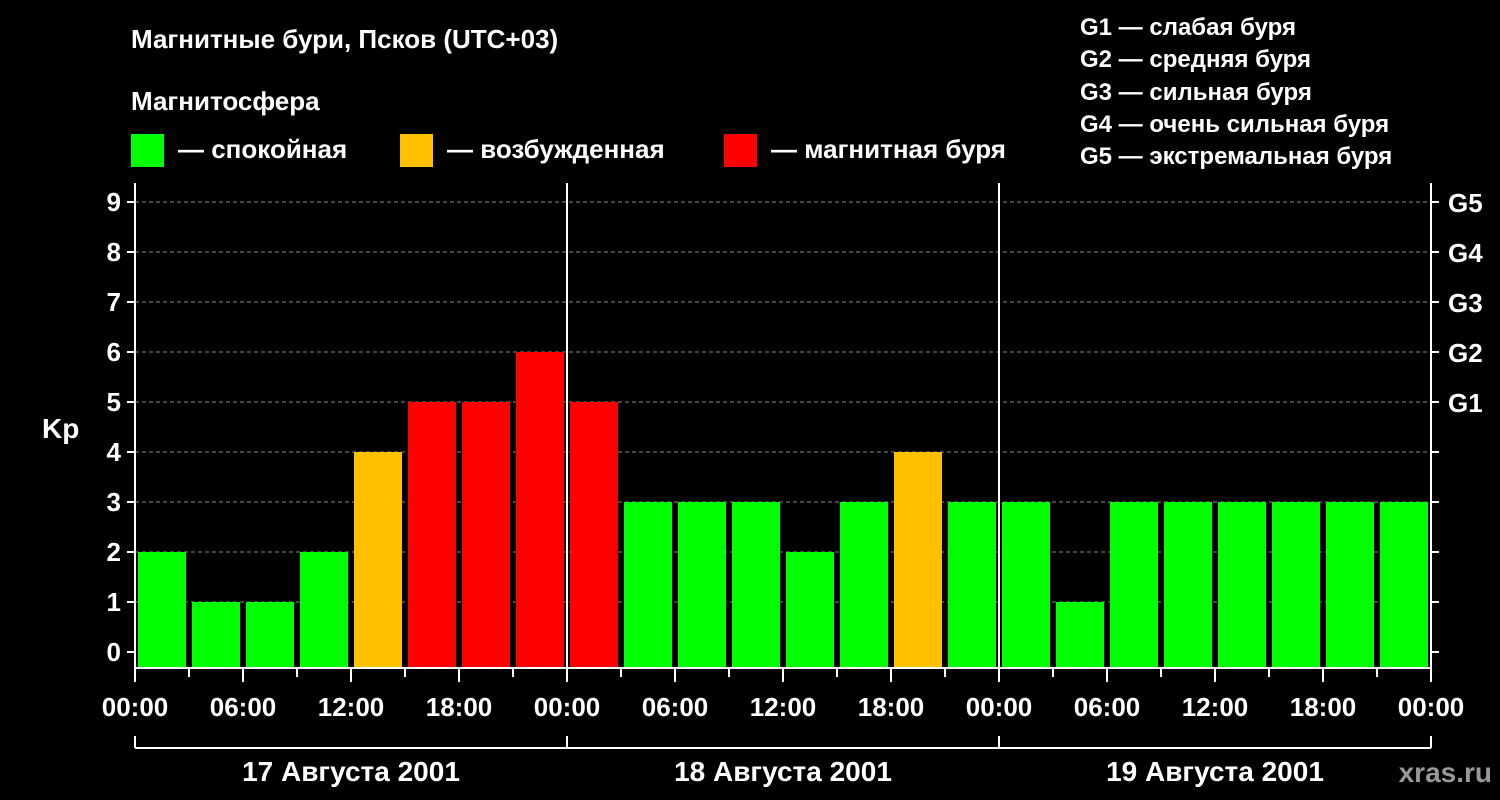  I want to click on y-tick-label: 1, so click(114, 602).